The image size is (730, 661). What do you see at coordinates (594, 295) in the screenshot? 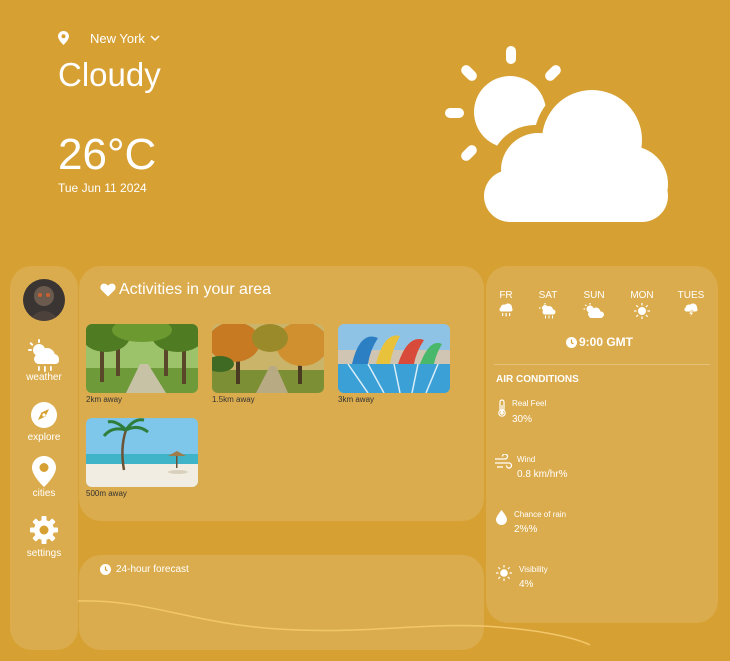
I see `day-label: SUN` at bounding box center [594, 295].